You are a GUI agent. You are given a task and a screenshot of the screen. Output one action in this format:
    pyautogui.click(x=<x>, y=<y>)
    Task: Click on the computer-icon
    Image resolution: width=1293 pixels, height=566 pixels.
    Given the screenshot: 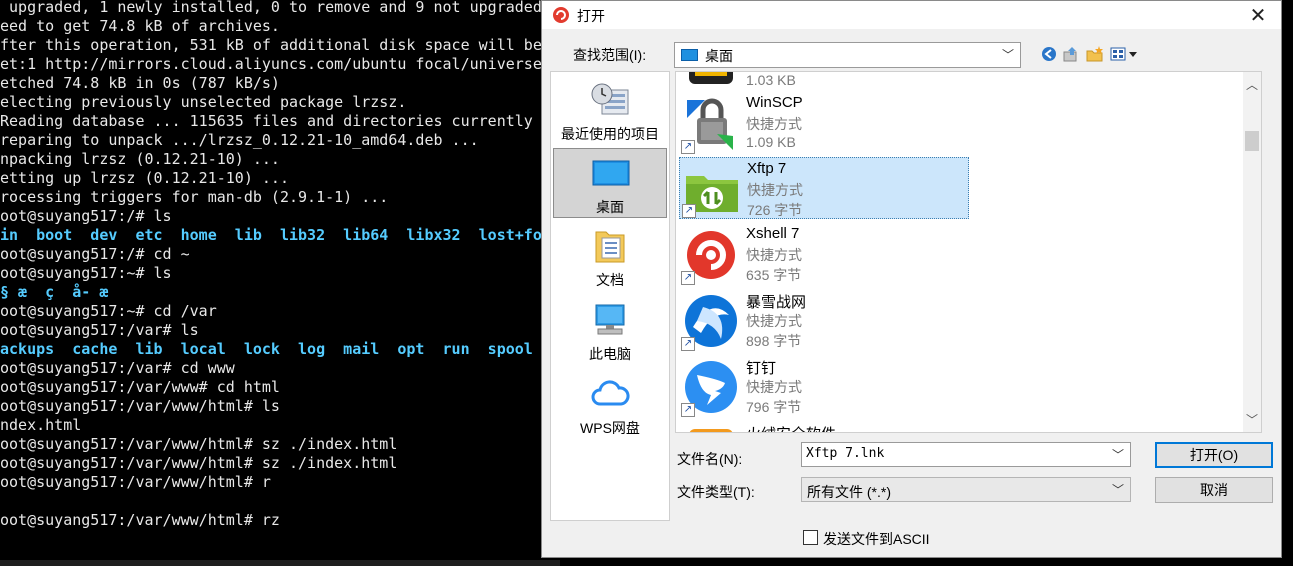 What is the action you would take?
    pyautogui.click(x=610, y=319)
    